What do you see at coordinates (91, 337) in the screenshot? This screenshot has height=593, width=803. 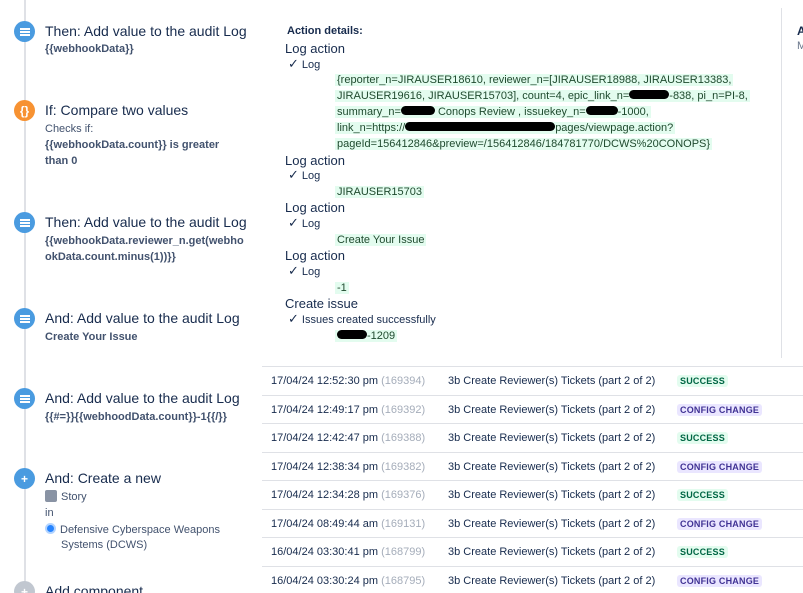 I see `step-value: Create Your Issue` at bounding box center [91, 337].